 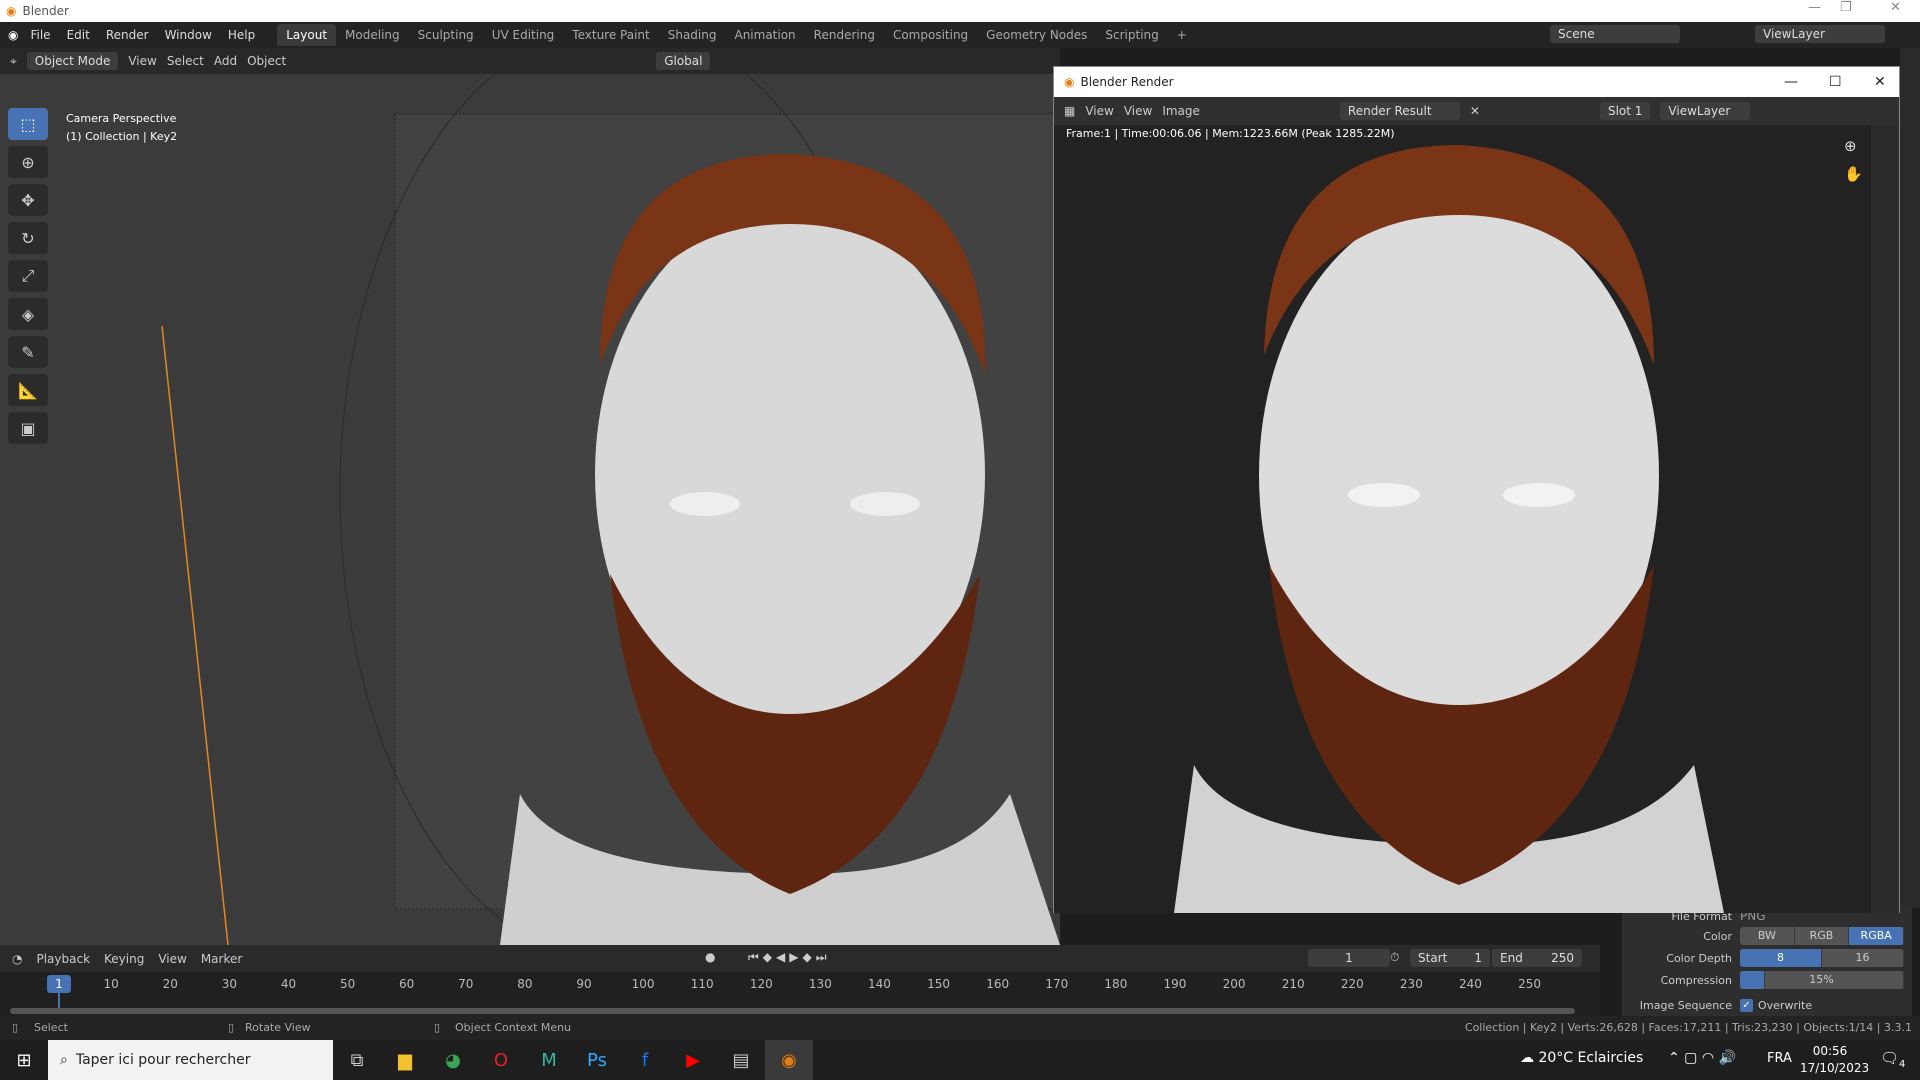 I want to click on compression-slider: 15%, so click(x=1822, y=980).